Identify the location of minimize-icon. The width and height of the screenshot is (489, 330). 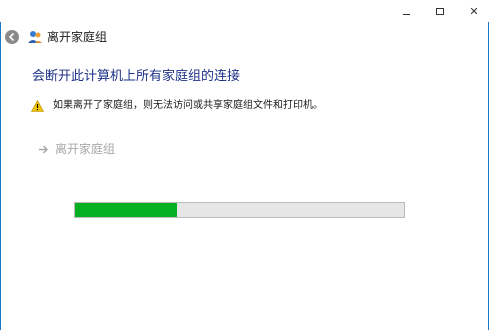
(406, 14).